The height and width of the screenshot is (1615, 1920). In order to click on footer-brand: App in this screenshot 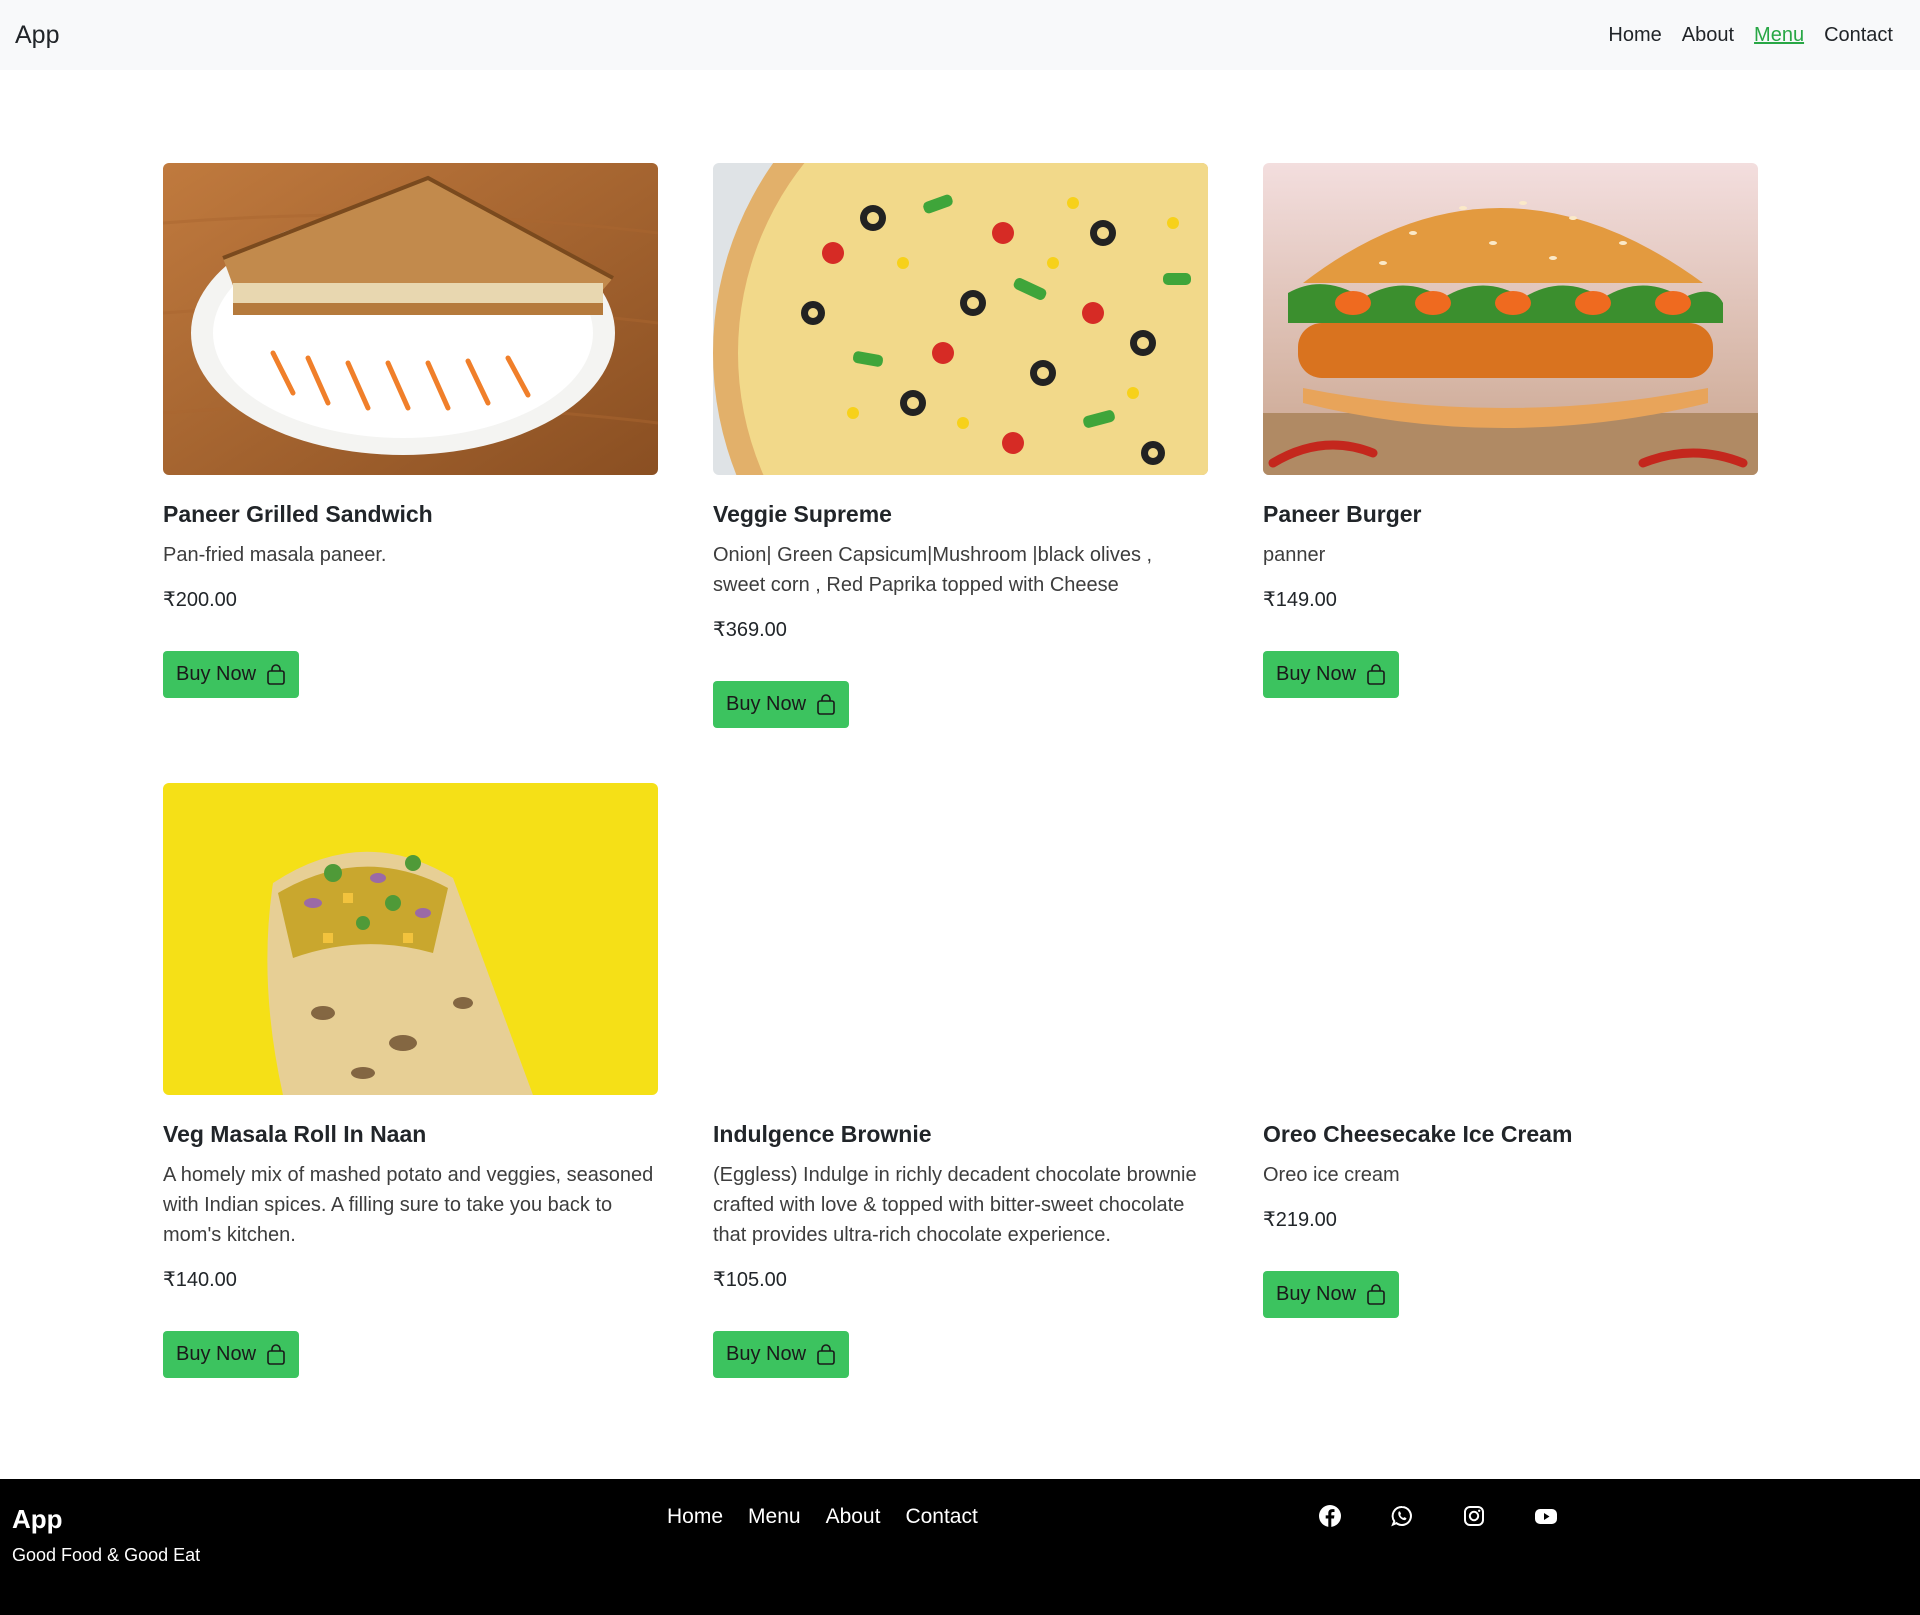, I will do `click(37, 1519)`.